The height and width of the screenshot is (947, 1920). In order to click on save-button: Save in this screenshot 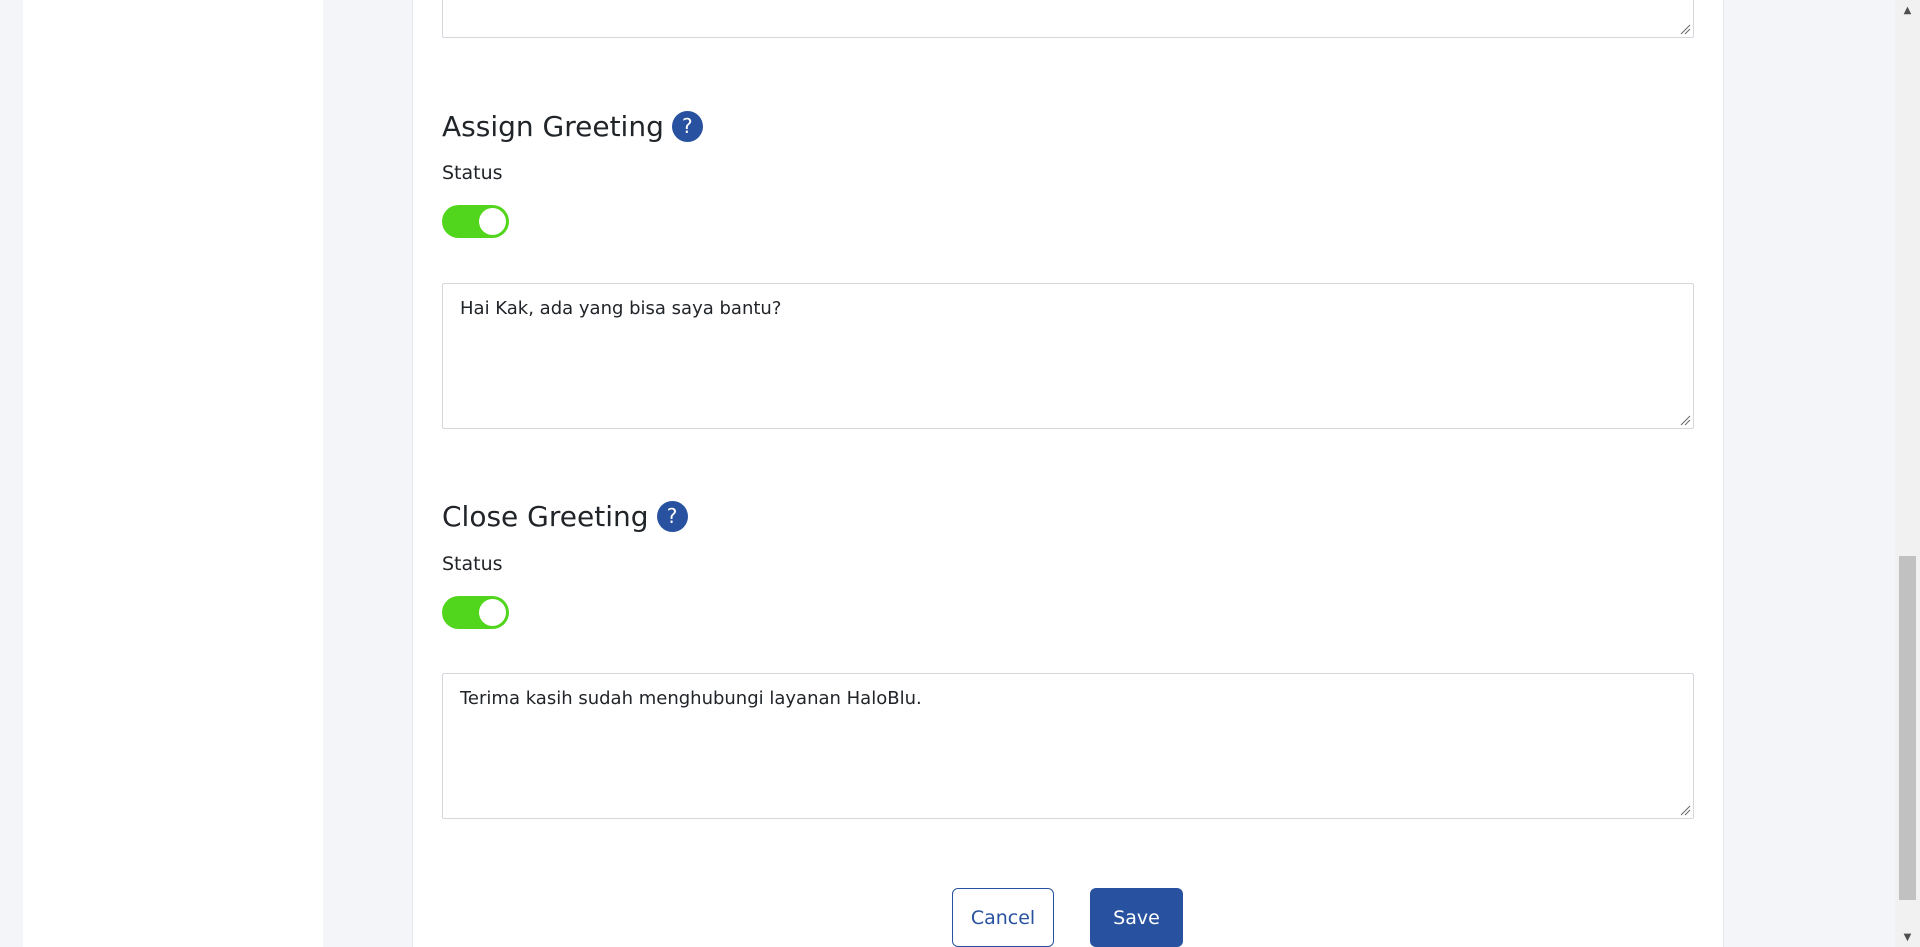, I will do `click(1136, 917)`.